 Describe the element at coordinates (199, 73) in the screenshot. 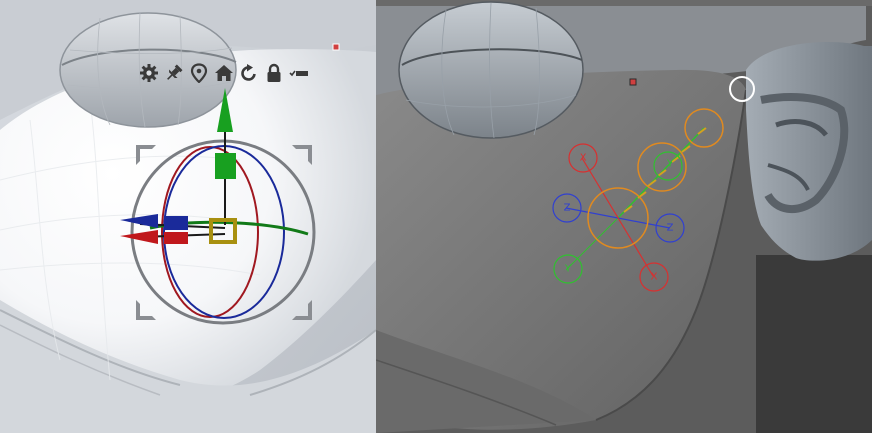

I see `location-marker-icon` at that location.